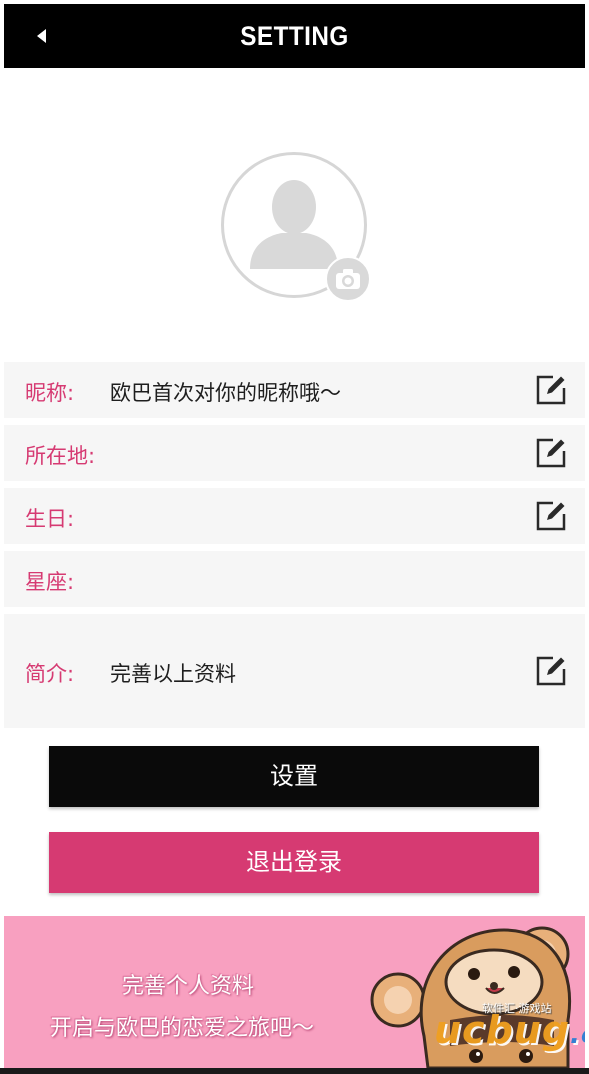  I want to click on banner-line2: 开启与欧巴的恋爱之旅吧～, so click(182, 1028).